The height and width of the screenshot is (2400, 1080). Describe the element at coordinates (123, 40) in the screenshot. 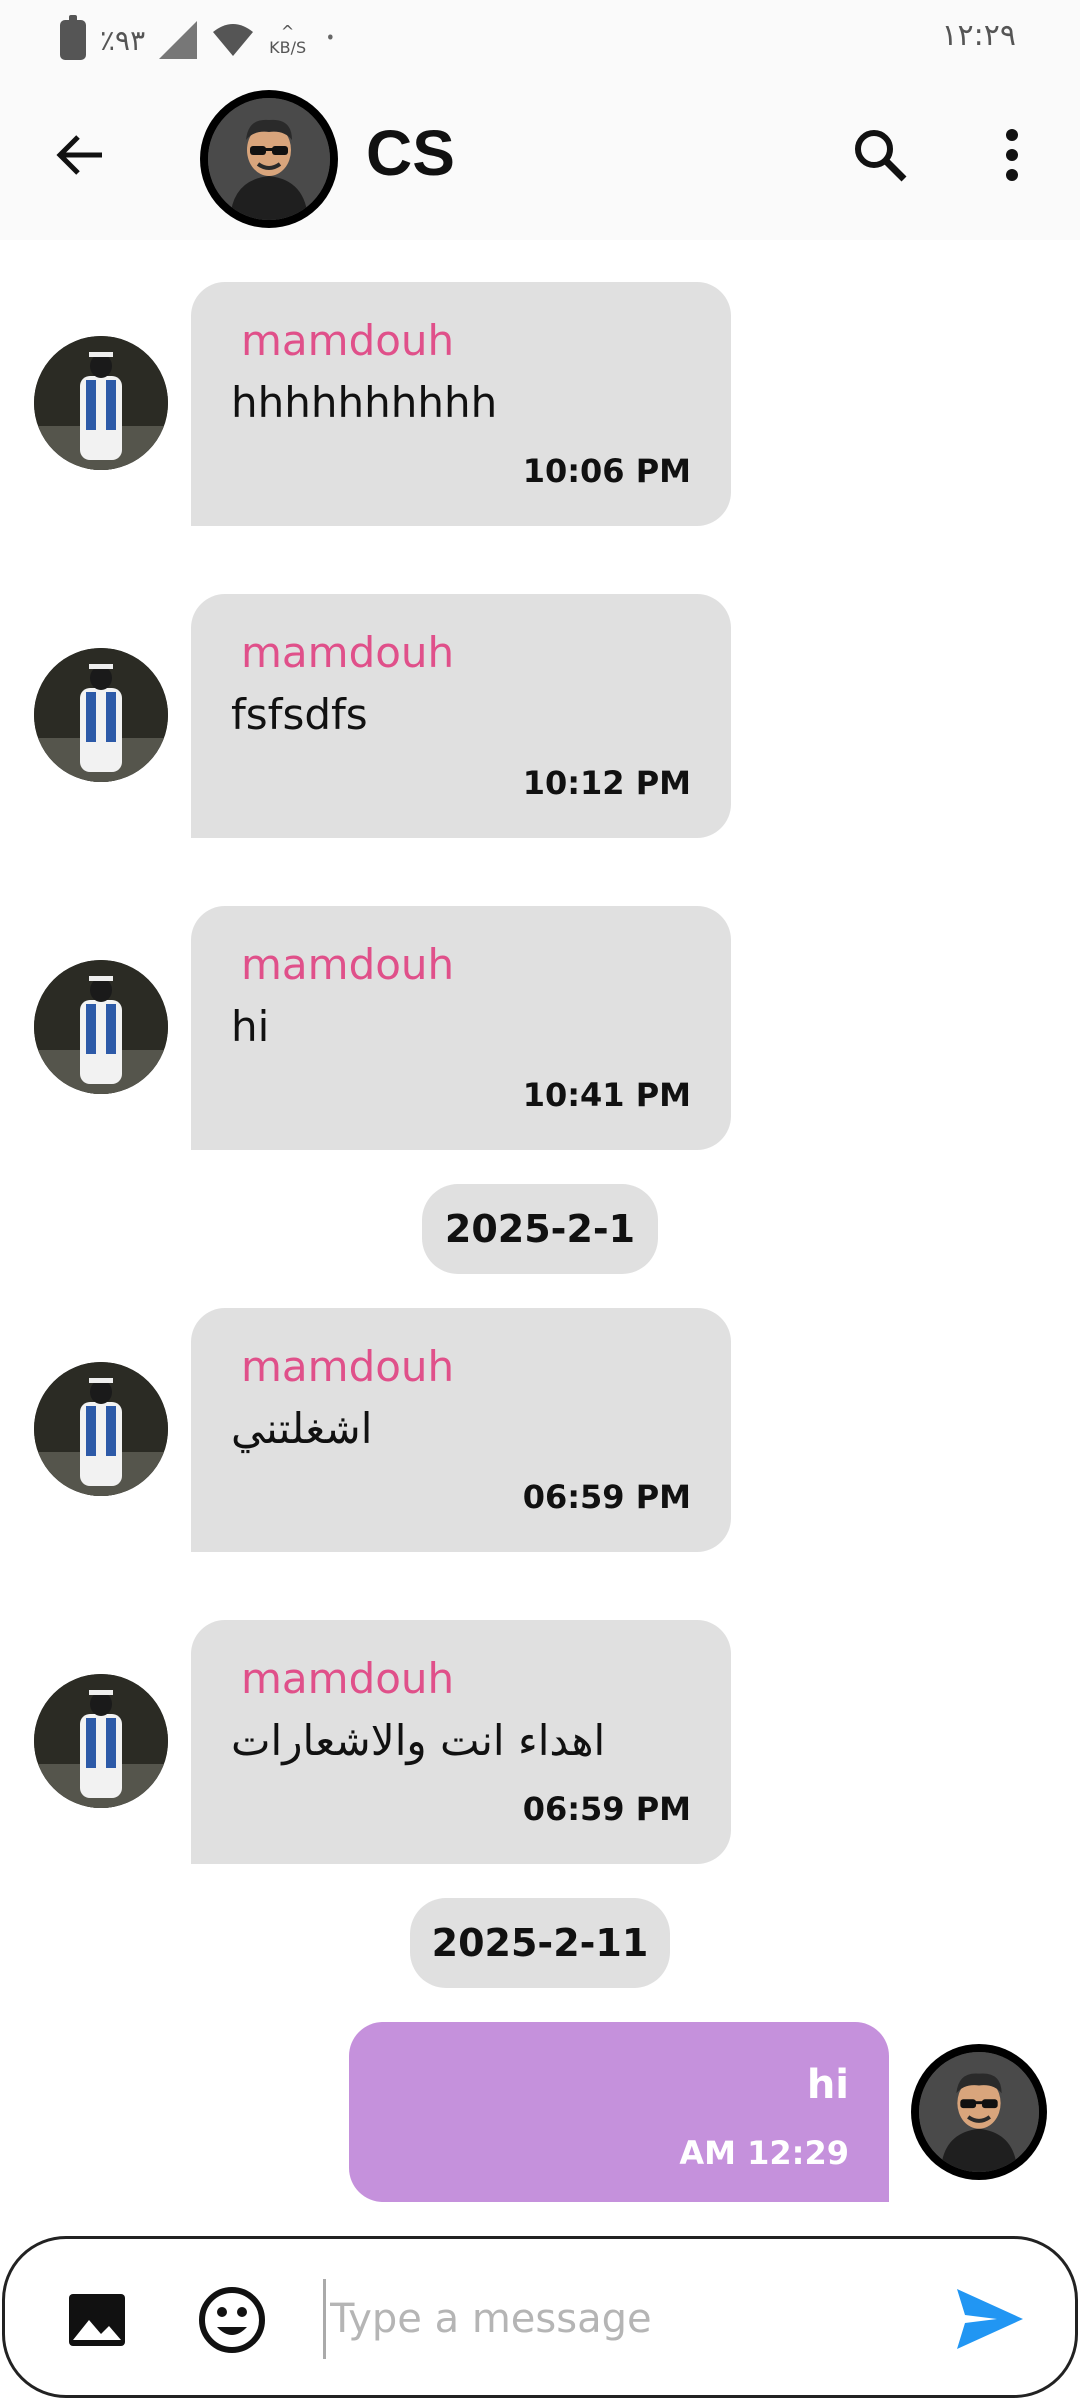

I see `battery-level: ٪٩٣` at that location.